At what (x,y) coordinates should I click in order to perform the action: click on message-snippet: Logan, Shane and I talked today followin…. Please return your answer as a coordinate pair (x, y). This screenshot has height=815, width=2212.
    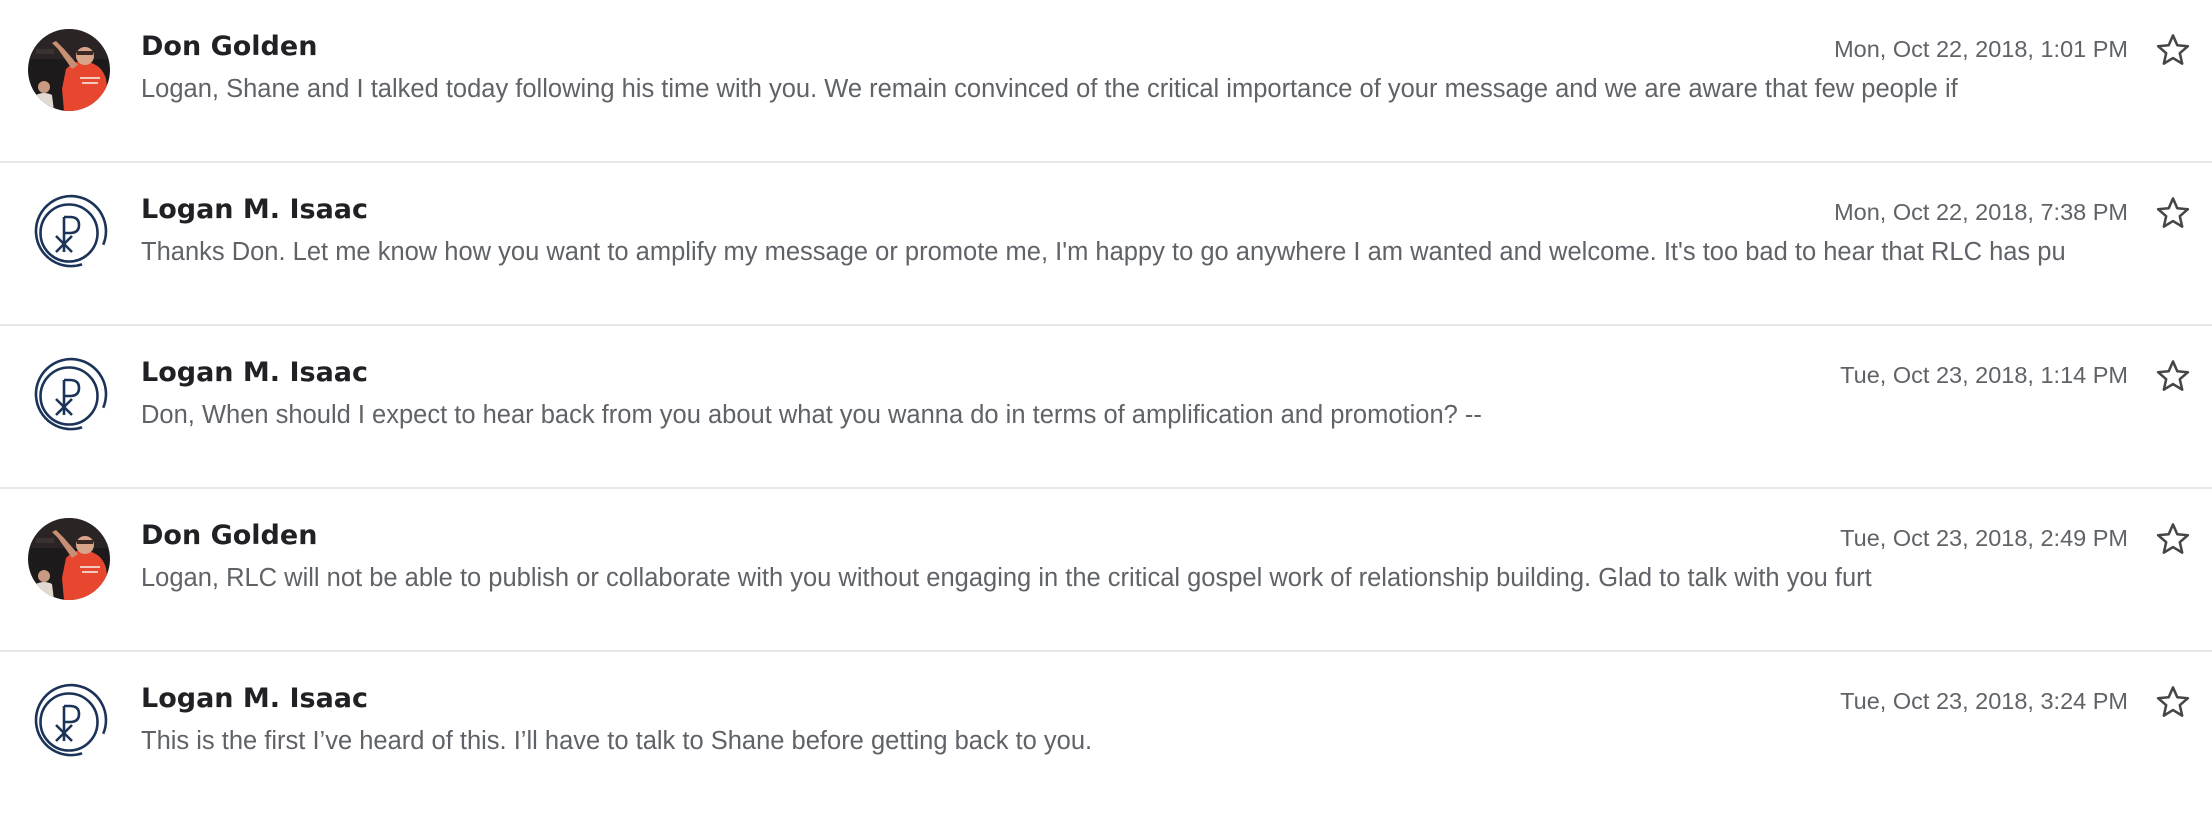
    Looking at the image, I should click on (1049, 89).